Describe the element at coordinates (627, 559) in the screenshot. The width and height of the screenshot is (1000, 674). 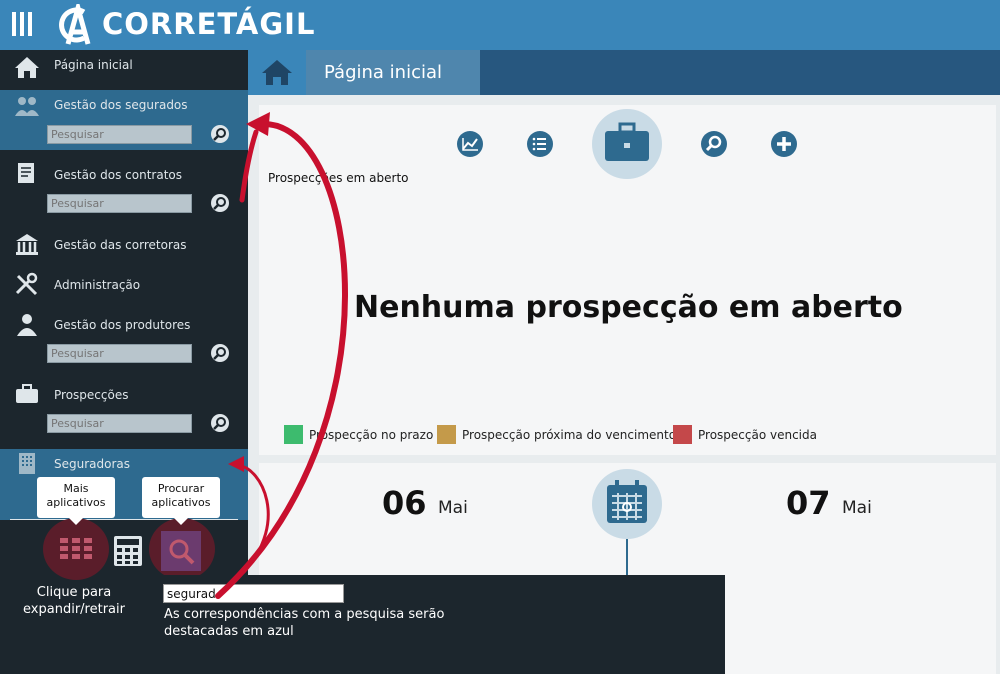
I see `timeline-line` at that location.